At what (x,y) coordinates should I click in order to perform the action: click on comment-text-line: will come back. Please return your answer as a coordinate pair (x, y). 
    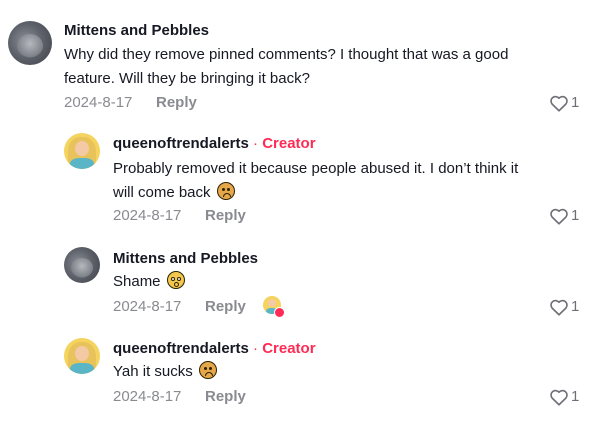
    Looking at the image, I should click on (348, 193).